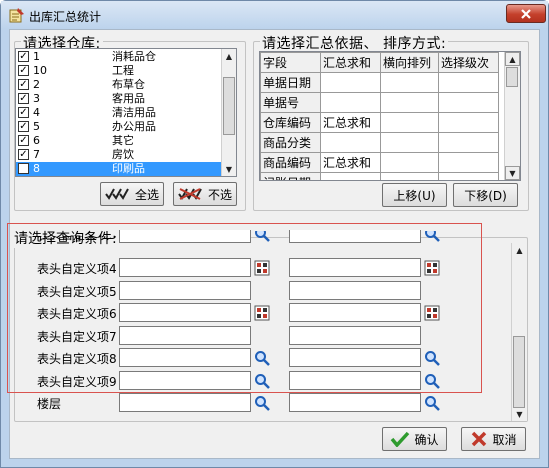 Image resolution: width=549 pixels, height=468 pixels. Describe the element at coordinates (119, 155) in the screenshot. I see `warehouse-item: ✓ 7 房饮` at that location.